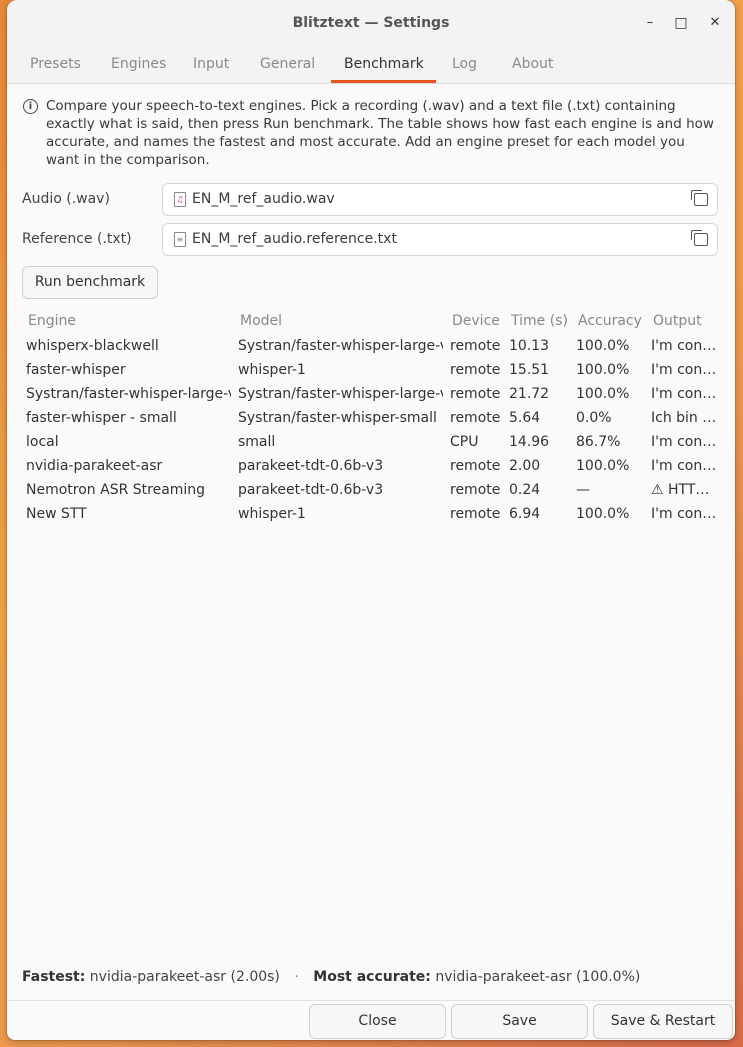 The image size is (743, 1047). What do you see at coordinates (138, 64) in the screenshot?
I see `tab-engines: Engines` at bounding box center [138, 64].